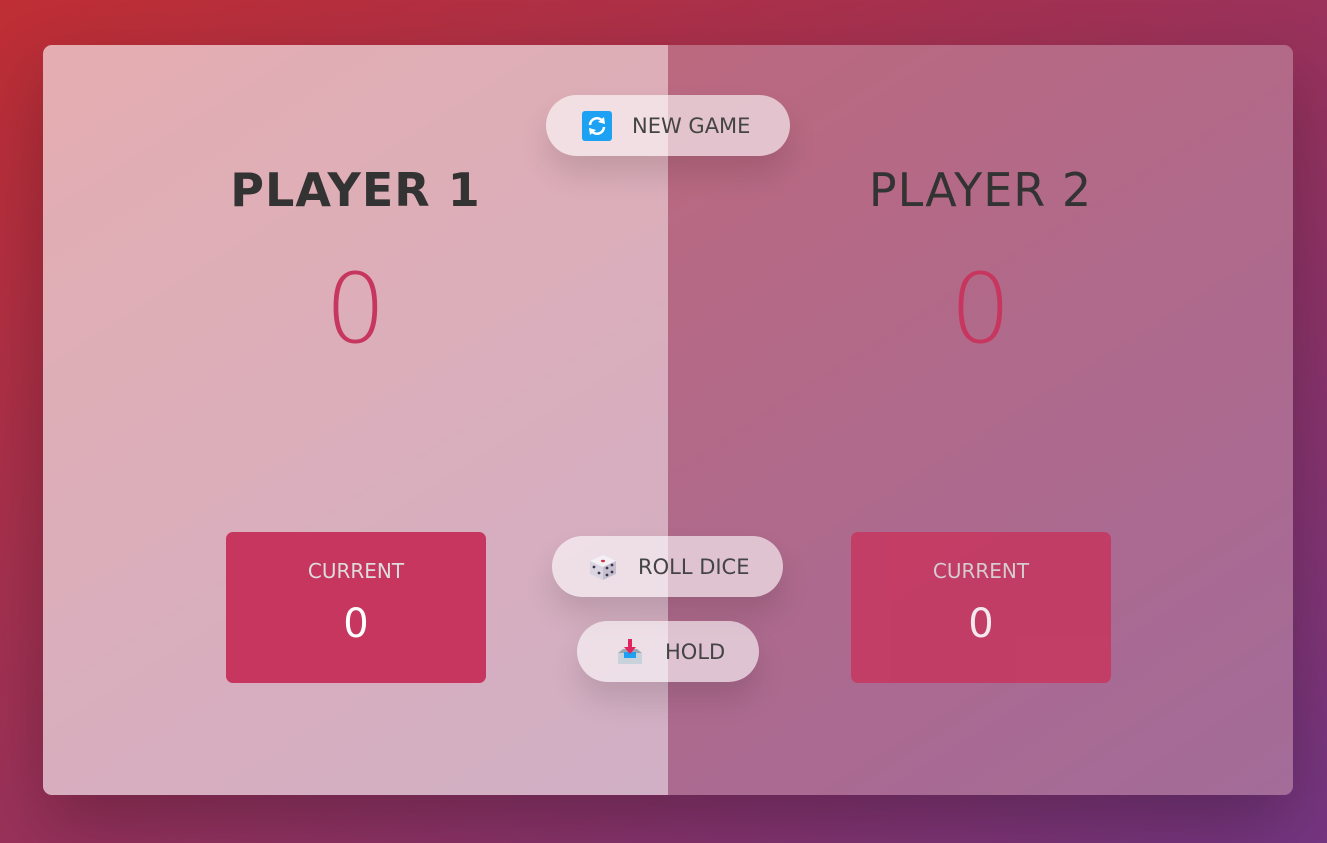  I want to click on roll-dice-label: ROLL DICE, so click(694, 566).